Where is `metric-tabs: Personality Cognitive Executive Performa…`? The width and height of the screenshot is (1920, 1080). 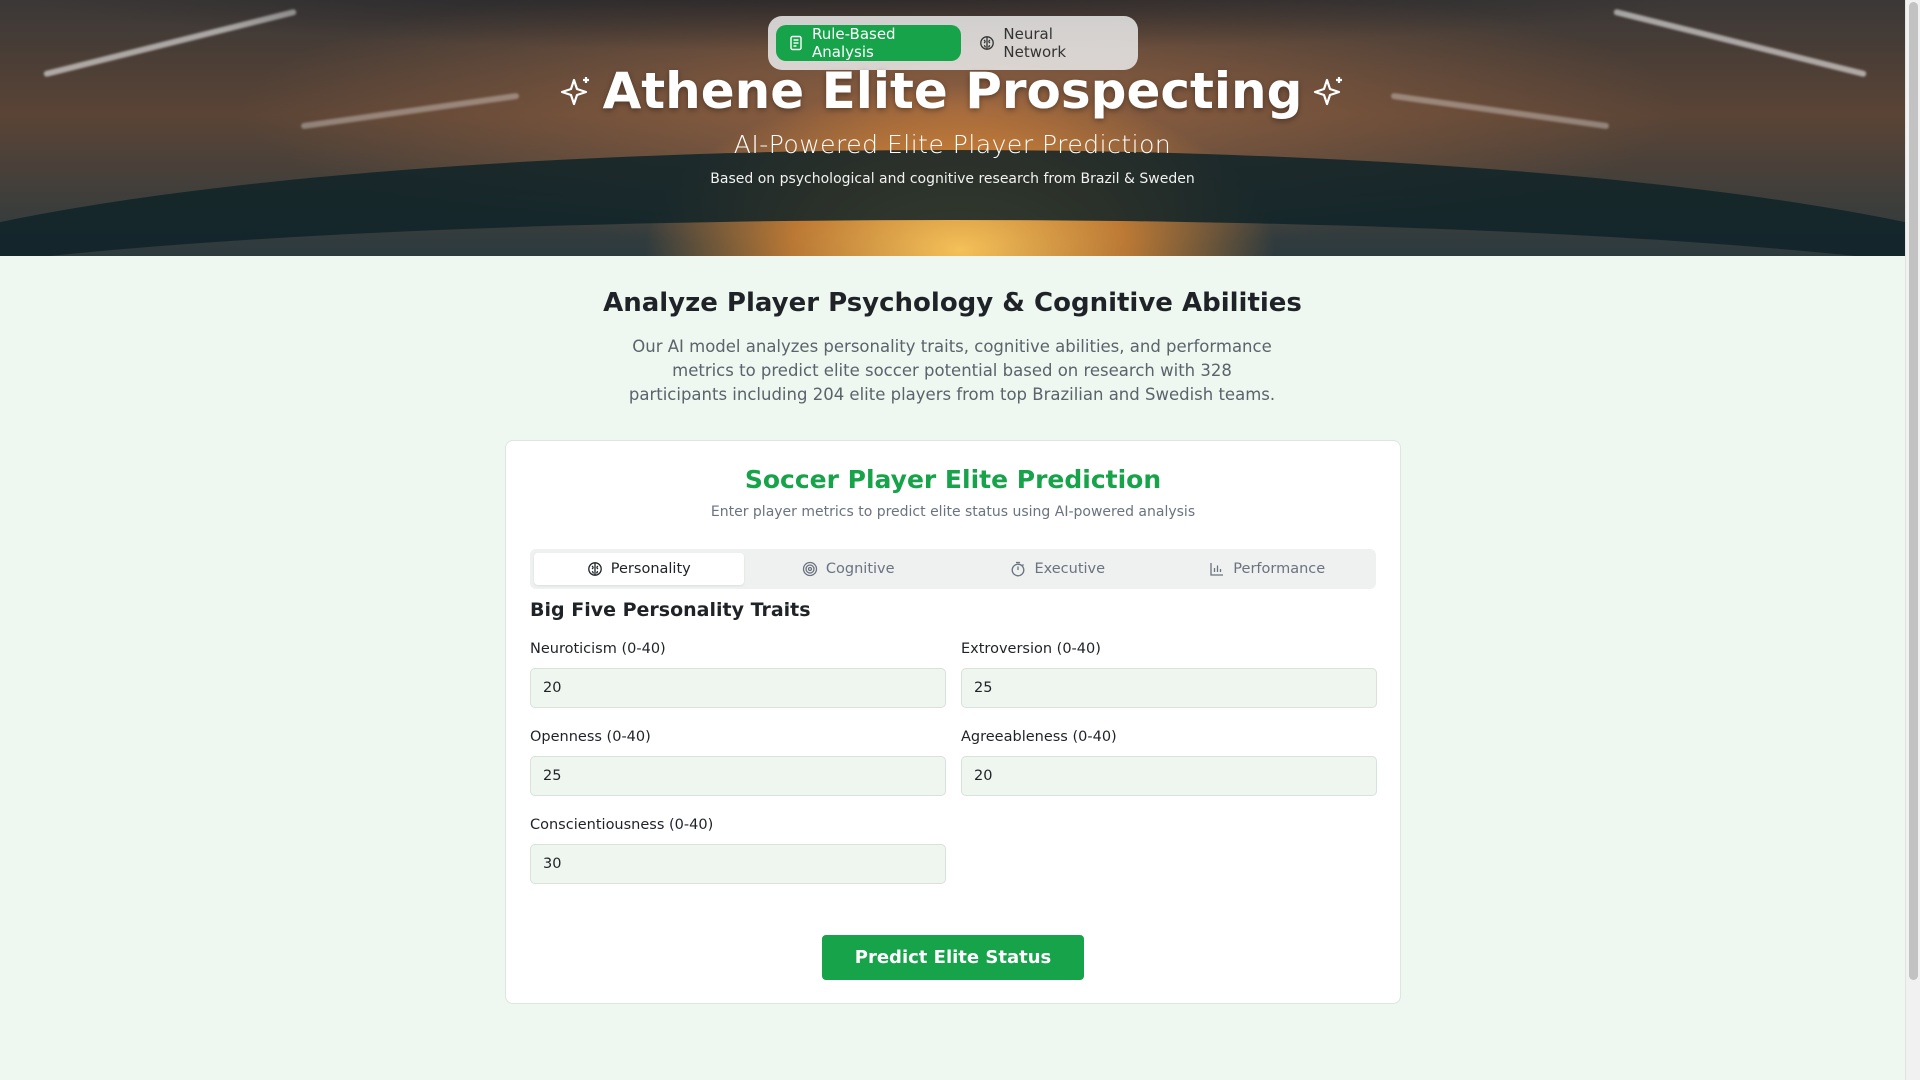 metric-tabs: Personality Cognitive Executive Performa… is located at coordinates (953, 569).